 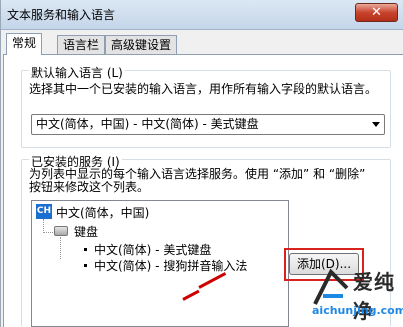 I want to click on default-language-value: 中文(简体，中国) - 中文(简体) - 美式键盘, so click(x=147, y=124).